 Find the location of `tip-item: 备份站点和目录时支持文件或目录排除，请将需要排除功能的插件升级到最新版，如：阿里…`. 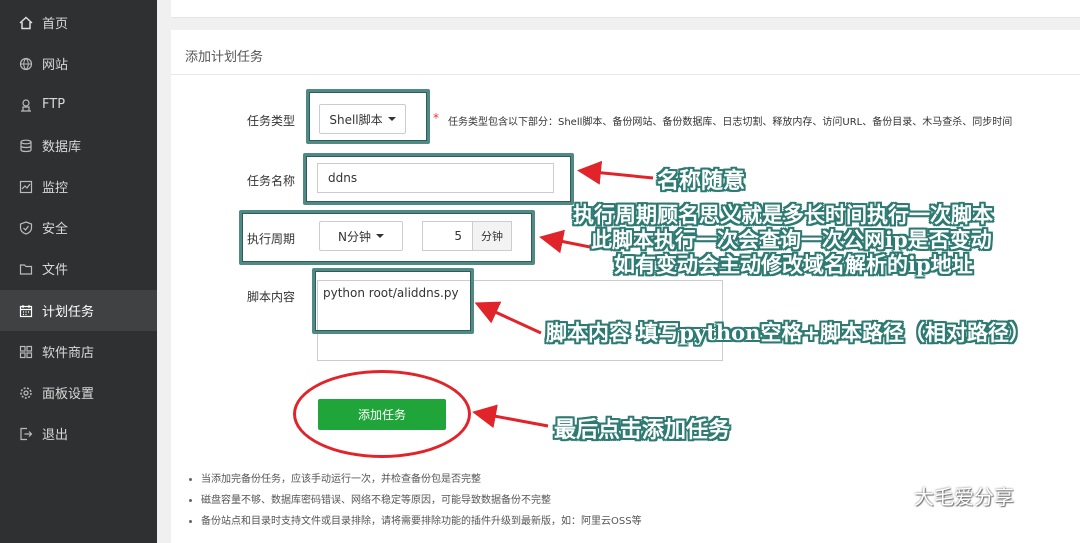

tip-item: 备份站点和目录时支持文件或目录排除，请将需要排除功能的插件升级到最新版，如：阿里… is located at coordinates (414, 521).